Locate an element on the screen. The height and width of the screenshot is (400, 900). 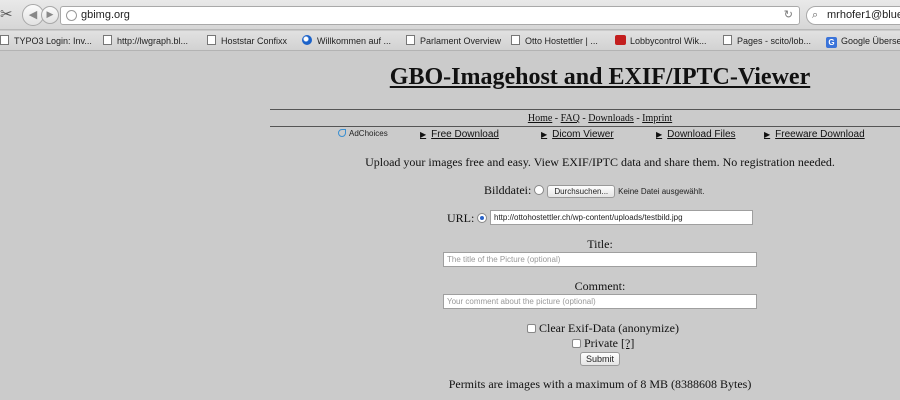
adchoices-icon is located at coordinates (342, 133).